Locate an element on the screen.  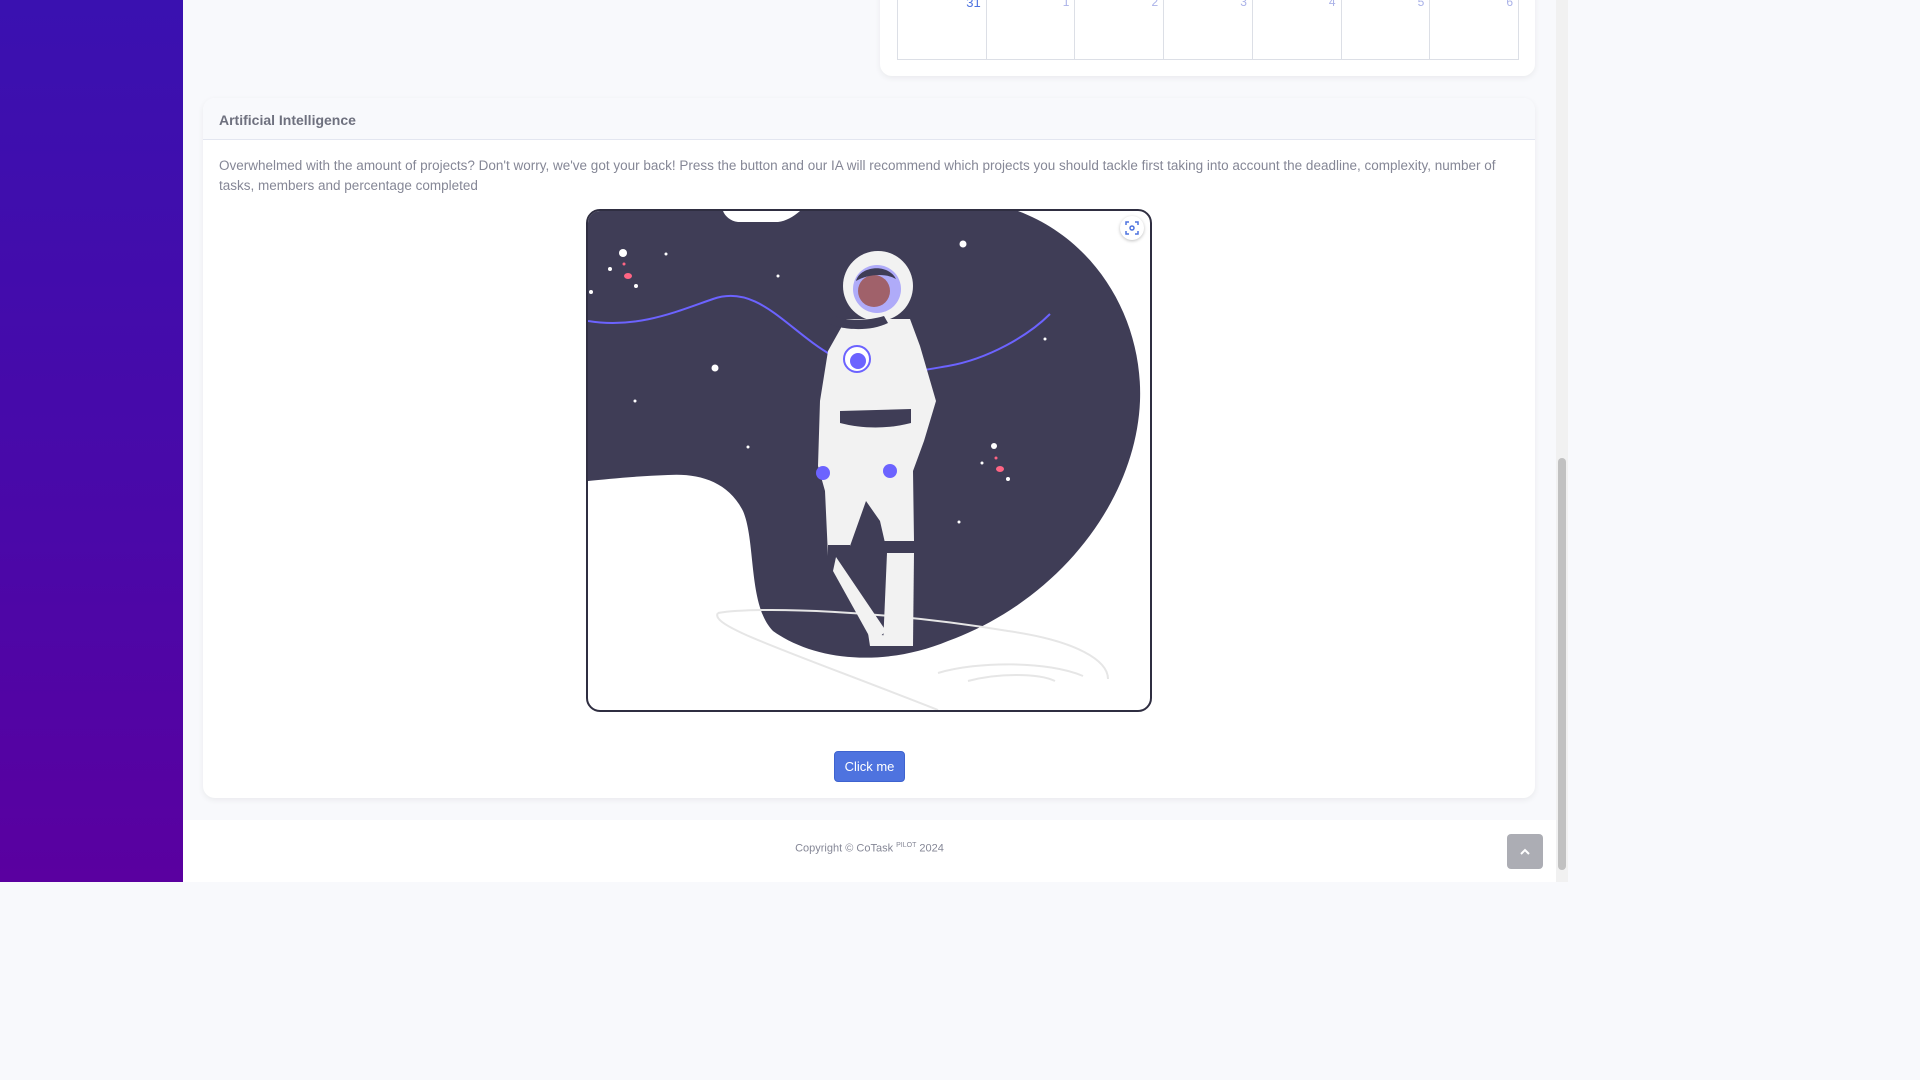
calendar-day-cell: 1 is located at coordinates (1031, 29).